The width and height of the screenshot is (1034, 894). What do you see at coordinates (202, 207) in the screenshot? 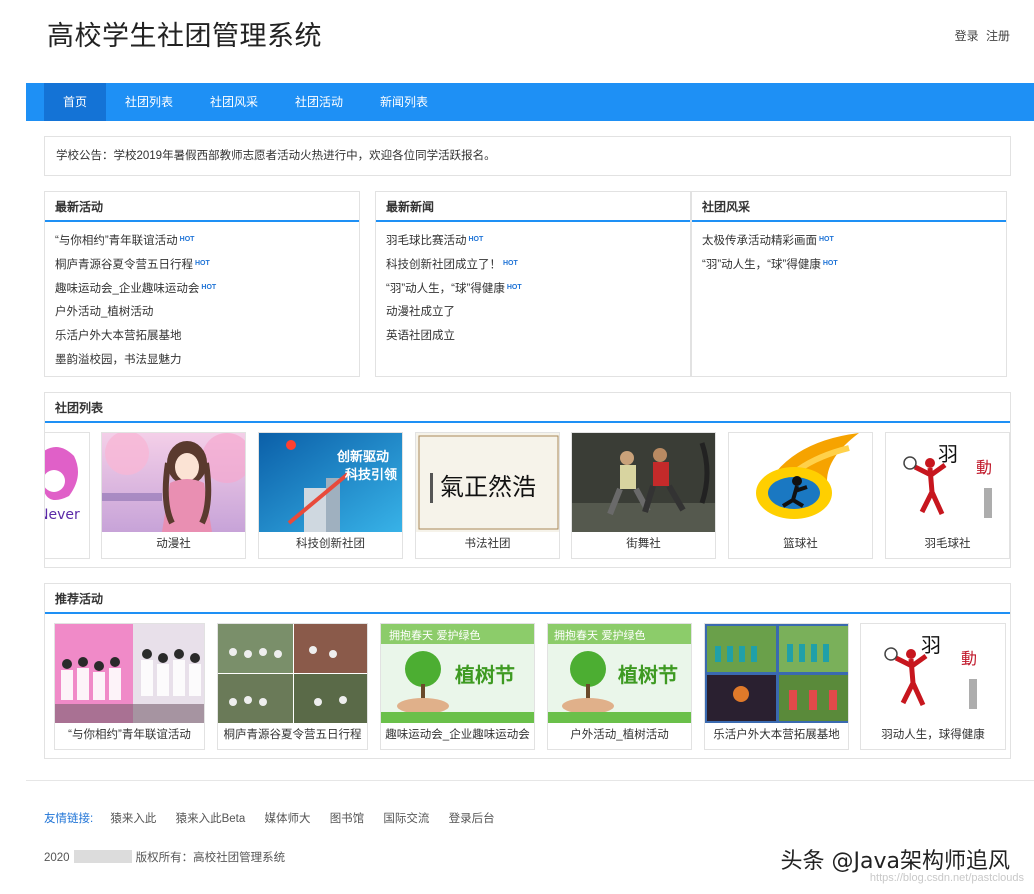
I see `panel-title: 最新活动` at bounding box center [202, 207].